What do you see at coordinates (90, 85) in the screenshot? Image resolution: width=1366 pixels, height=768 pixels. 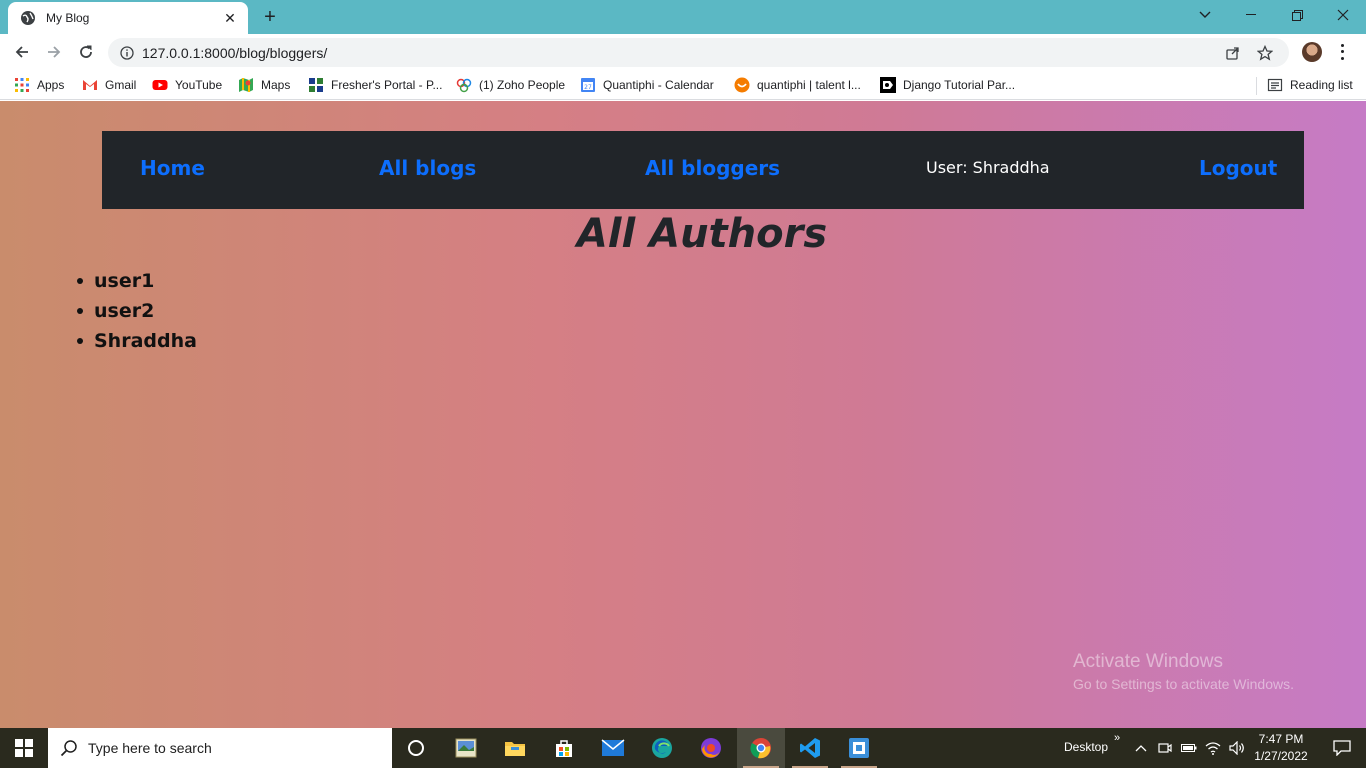 I see `gmail-icon` at bounding box center [90, 85].